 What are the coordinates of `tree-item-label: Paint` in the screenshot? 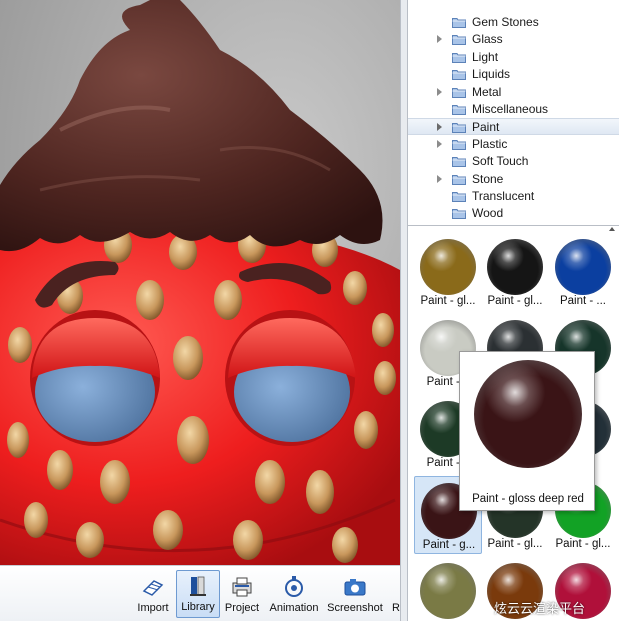 It's located at (486, 127).